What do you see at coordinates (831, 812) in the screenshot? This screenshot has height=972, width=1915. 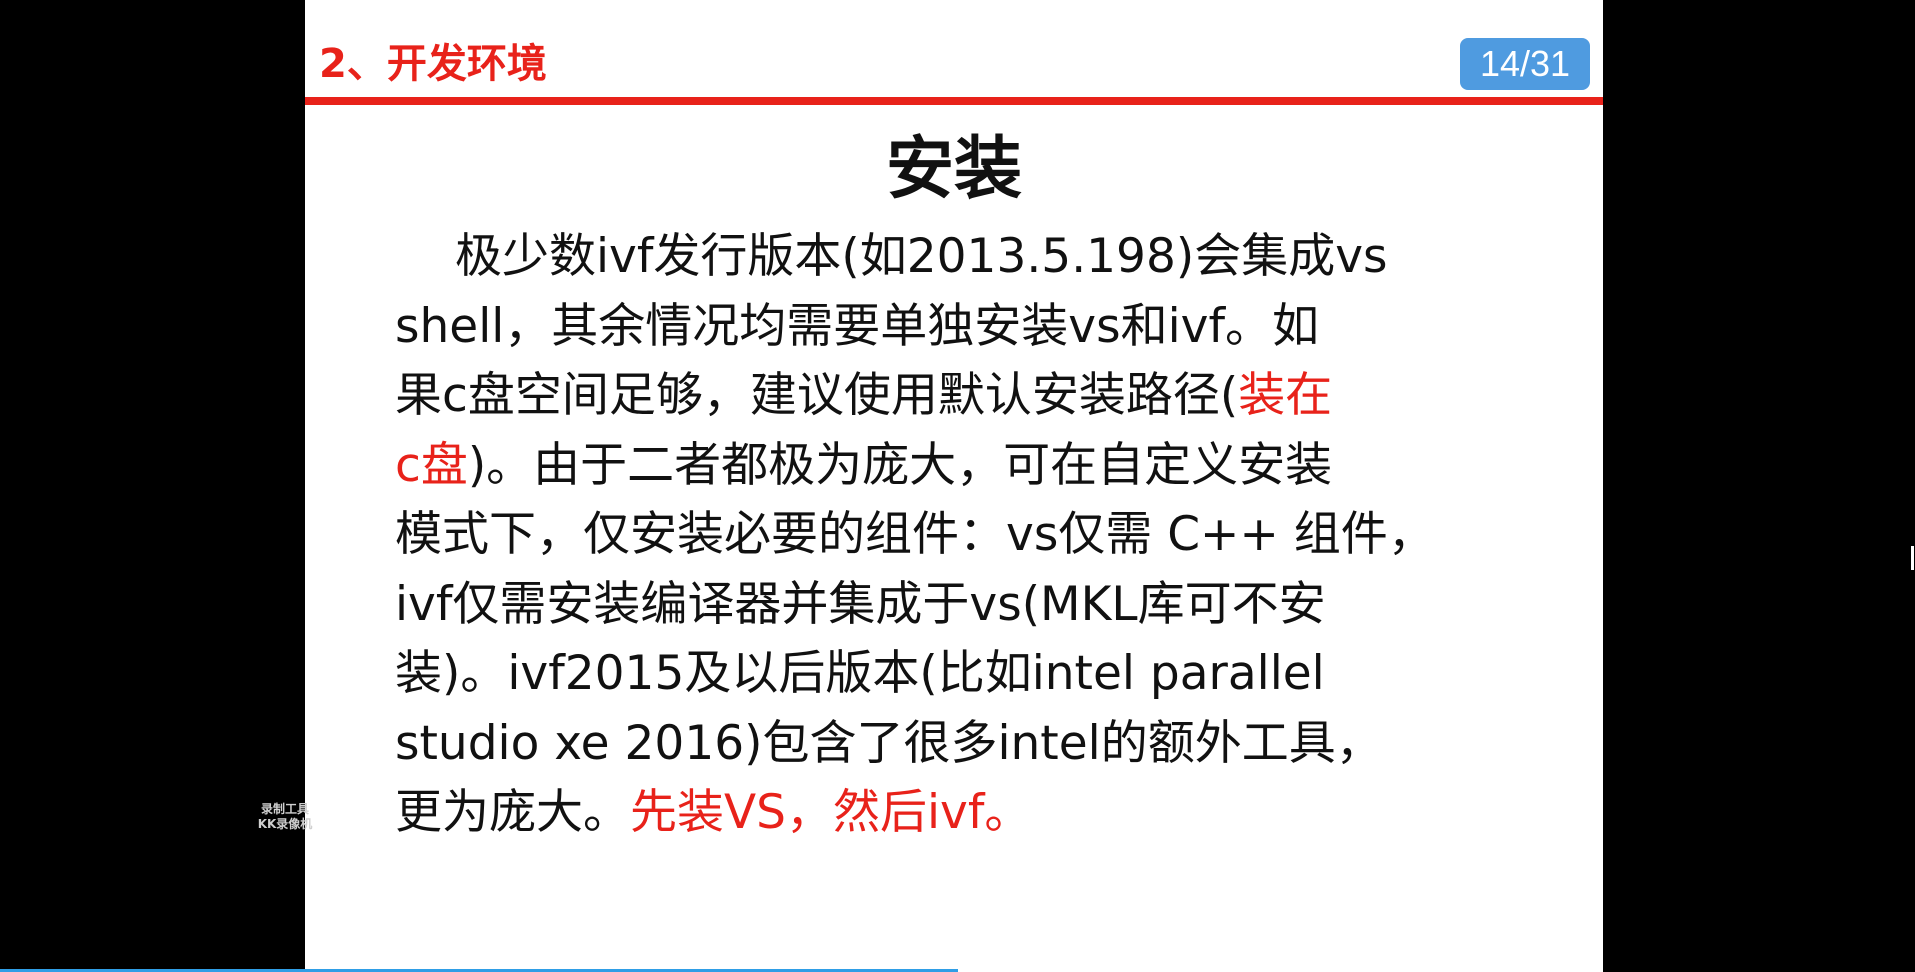 I see `highlight-install-order: 先装VS，然后ivf。` at bounding box center [831, 812].